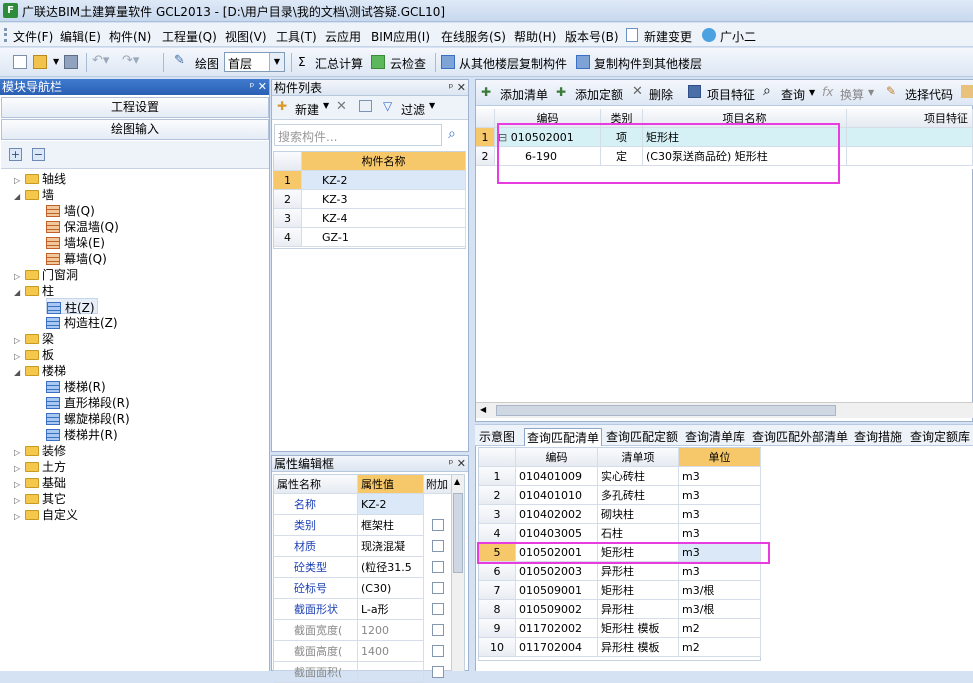  I want to click on save-icon, so click(71, 62).